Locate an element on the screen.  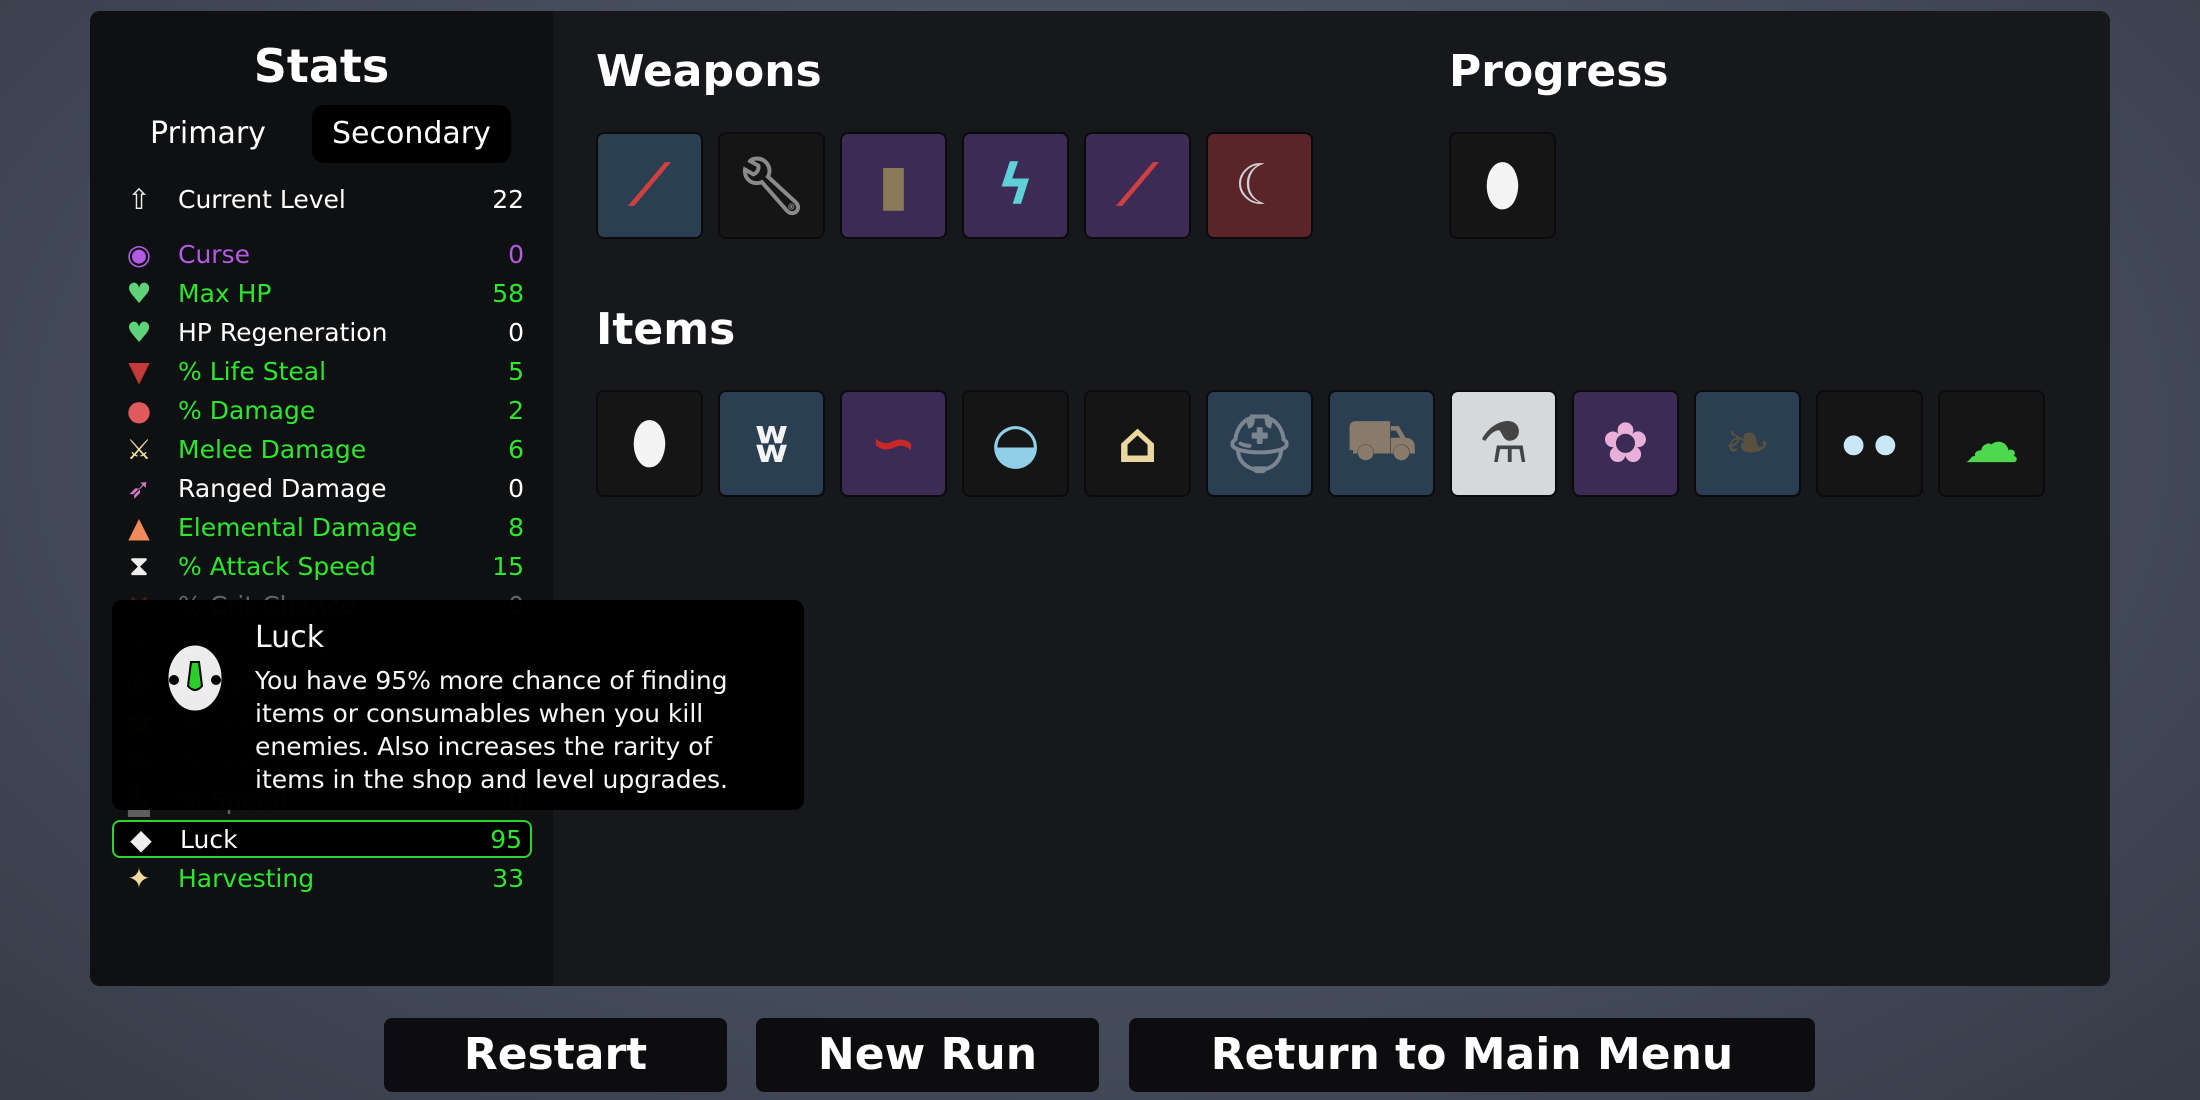
stat-row-attack-speed: ⧗ % Attack Speed 15 is located at coordinates (322, 566).